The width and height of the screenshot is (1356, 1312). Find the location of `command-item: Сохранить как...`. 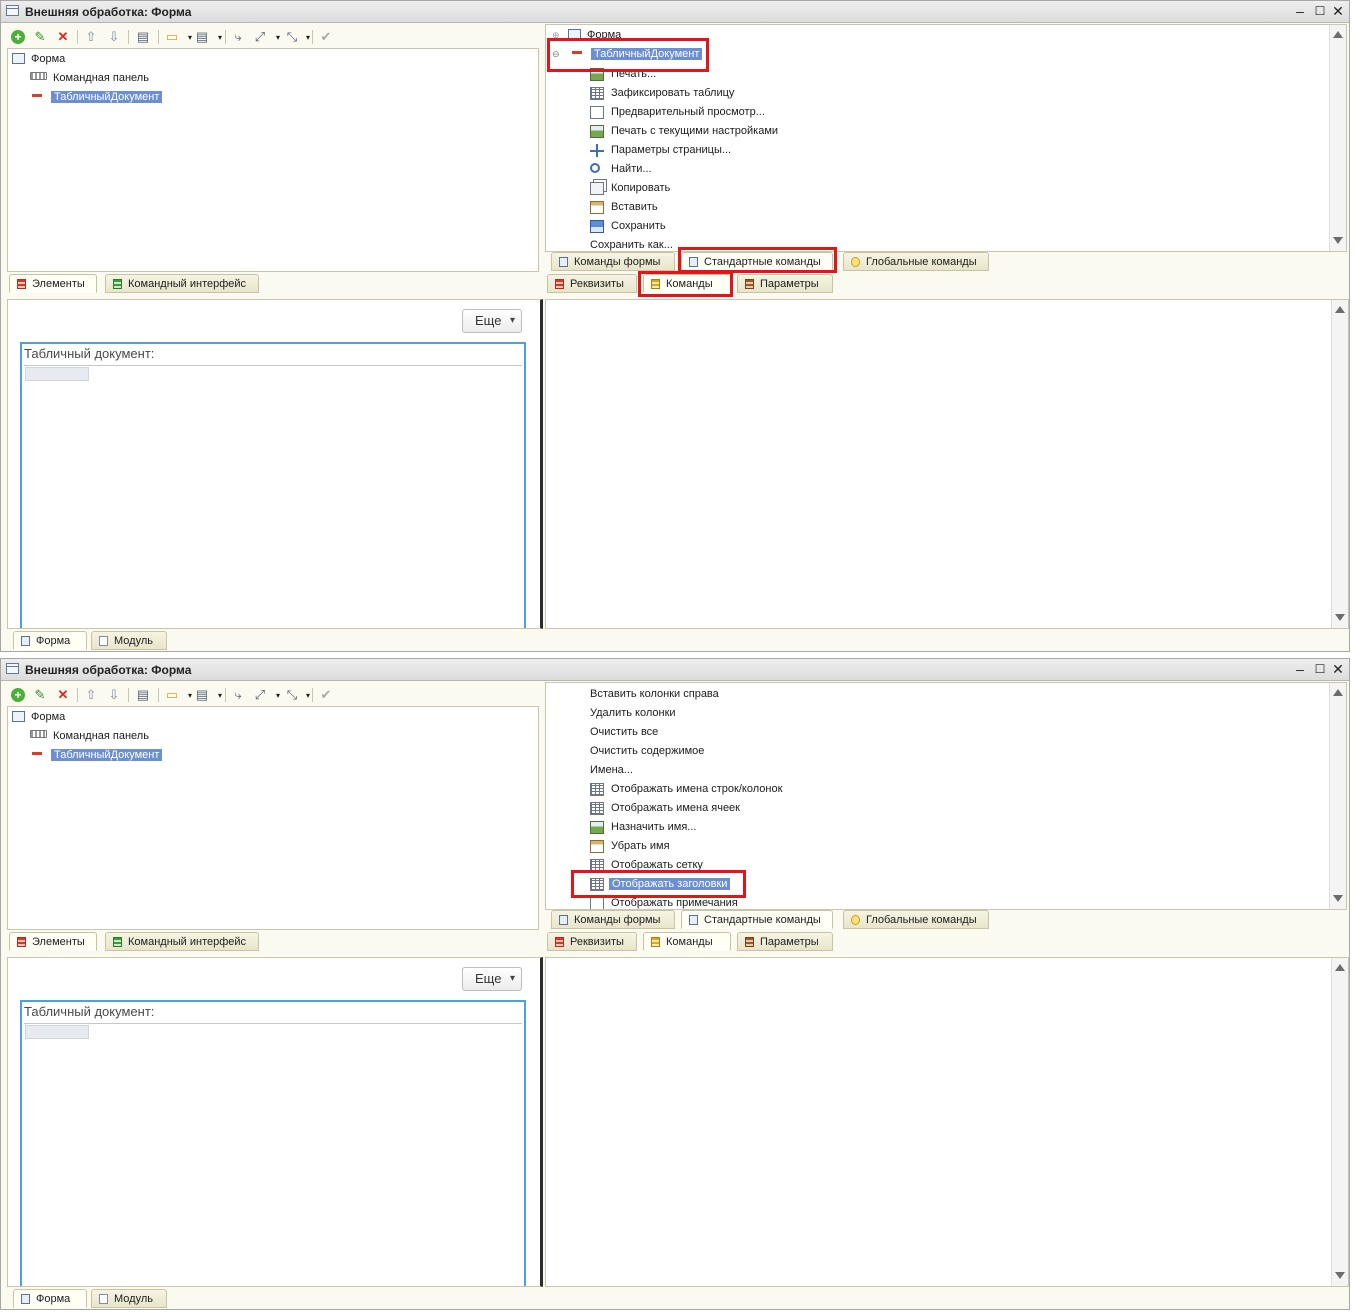

command-item: Сохранить как... is located at coordinates (631, 243).